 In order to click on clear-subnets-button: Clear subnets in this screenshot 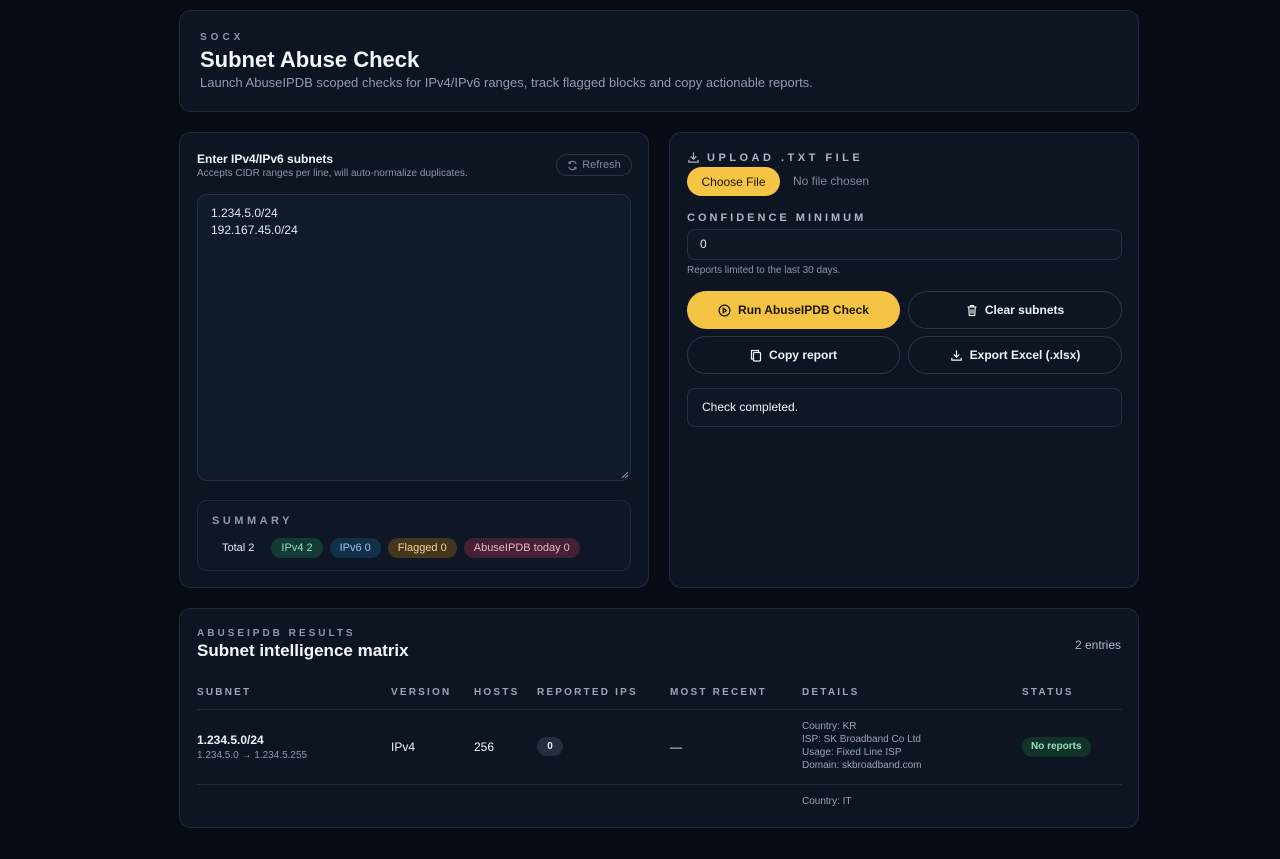, I will do `click(1015, 310)`.